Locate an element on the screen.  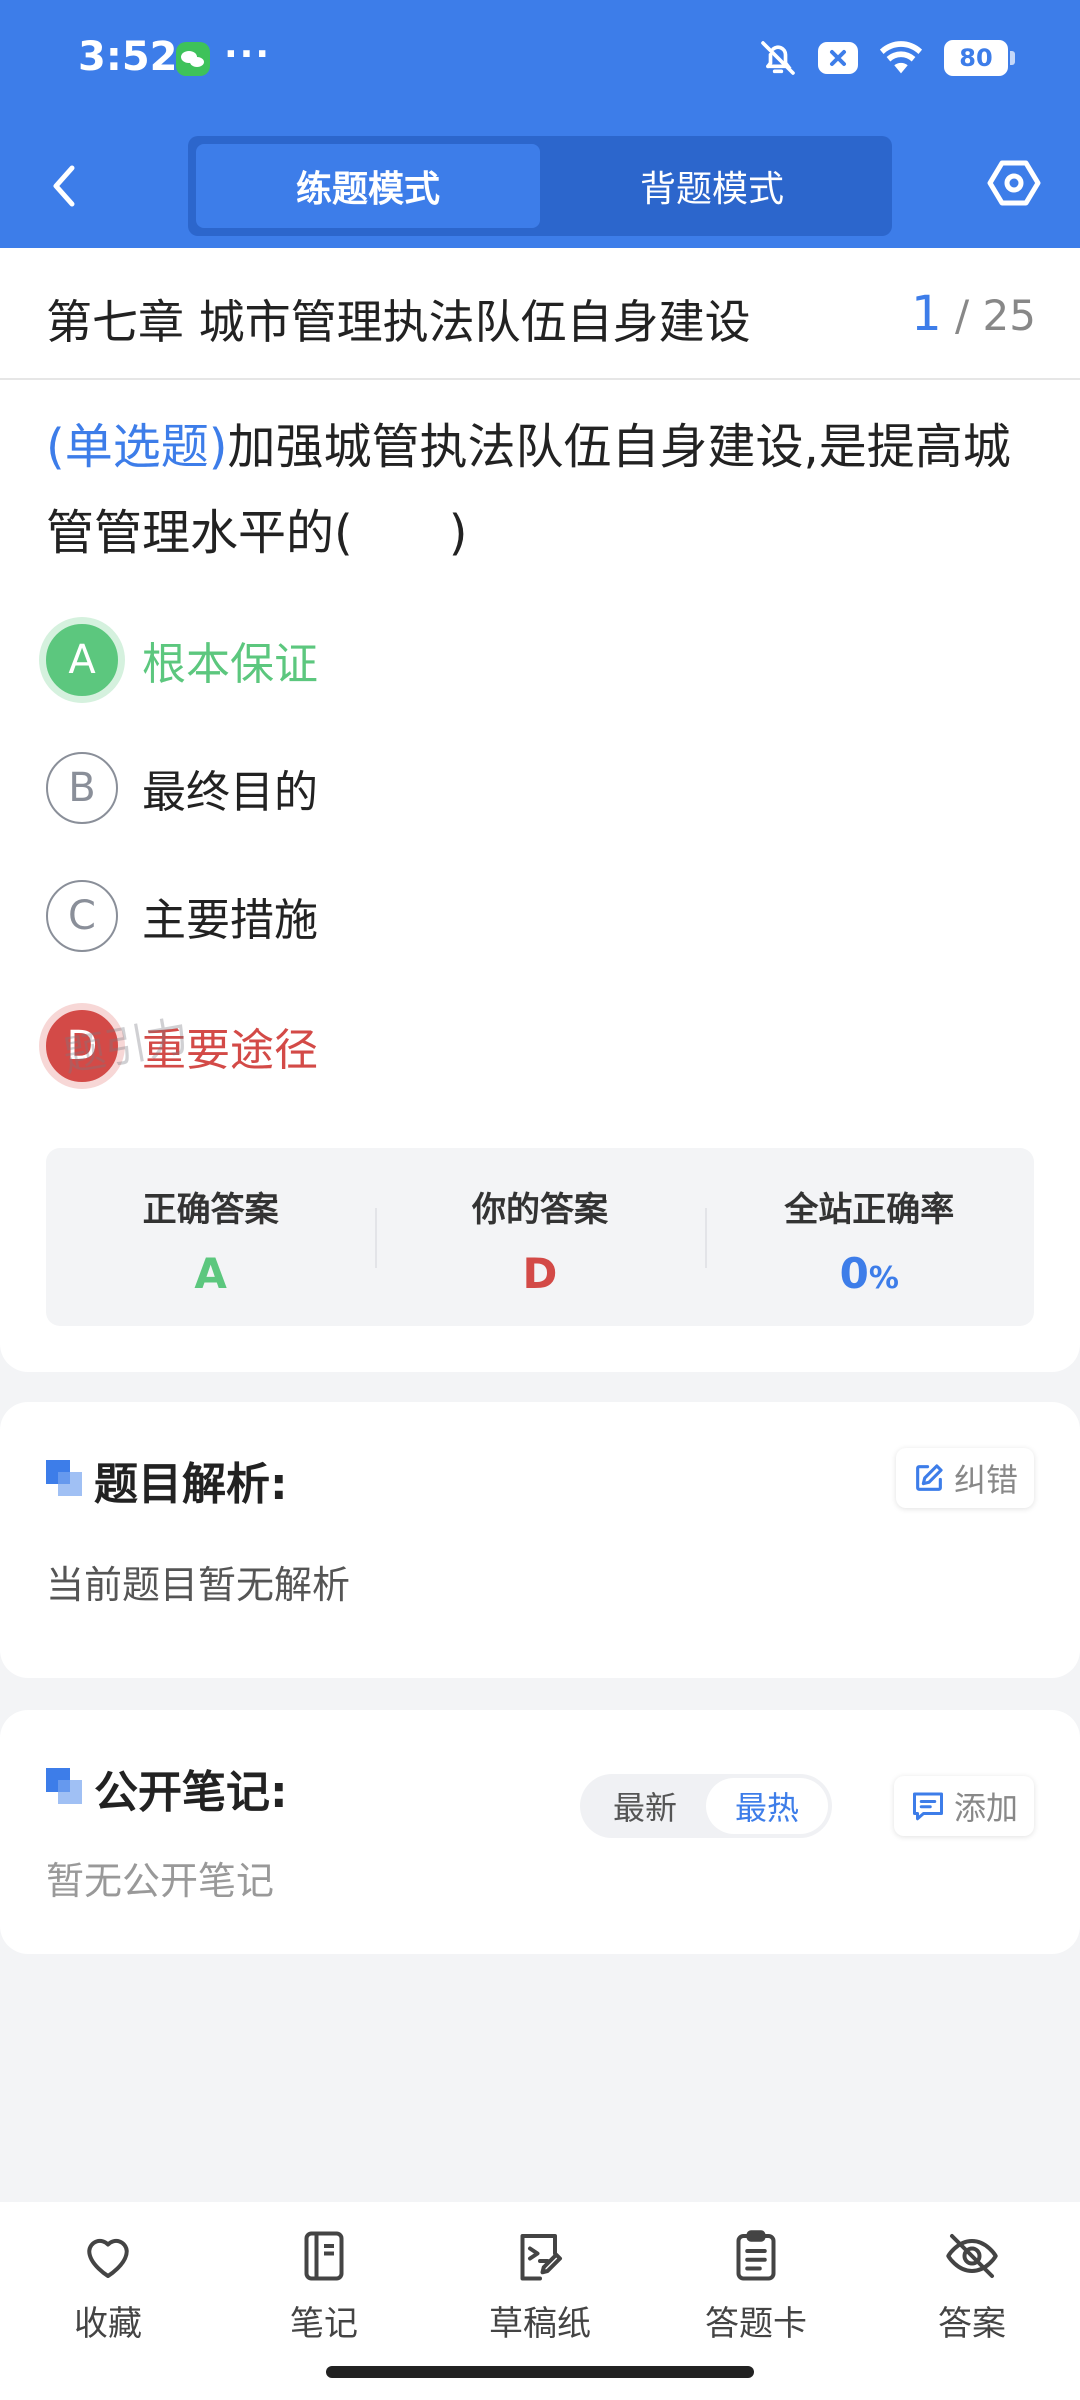
option-a: A 根本保证 is located at coordinates (182, 660).